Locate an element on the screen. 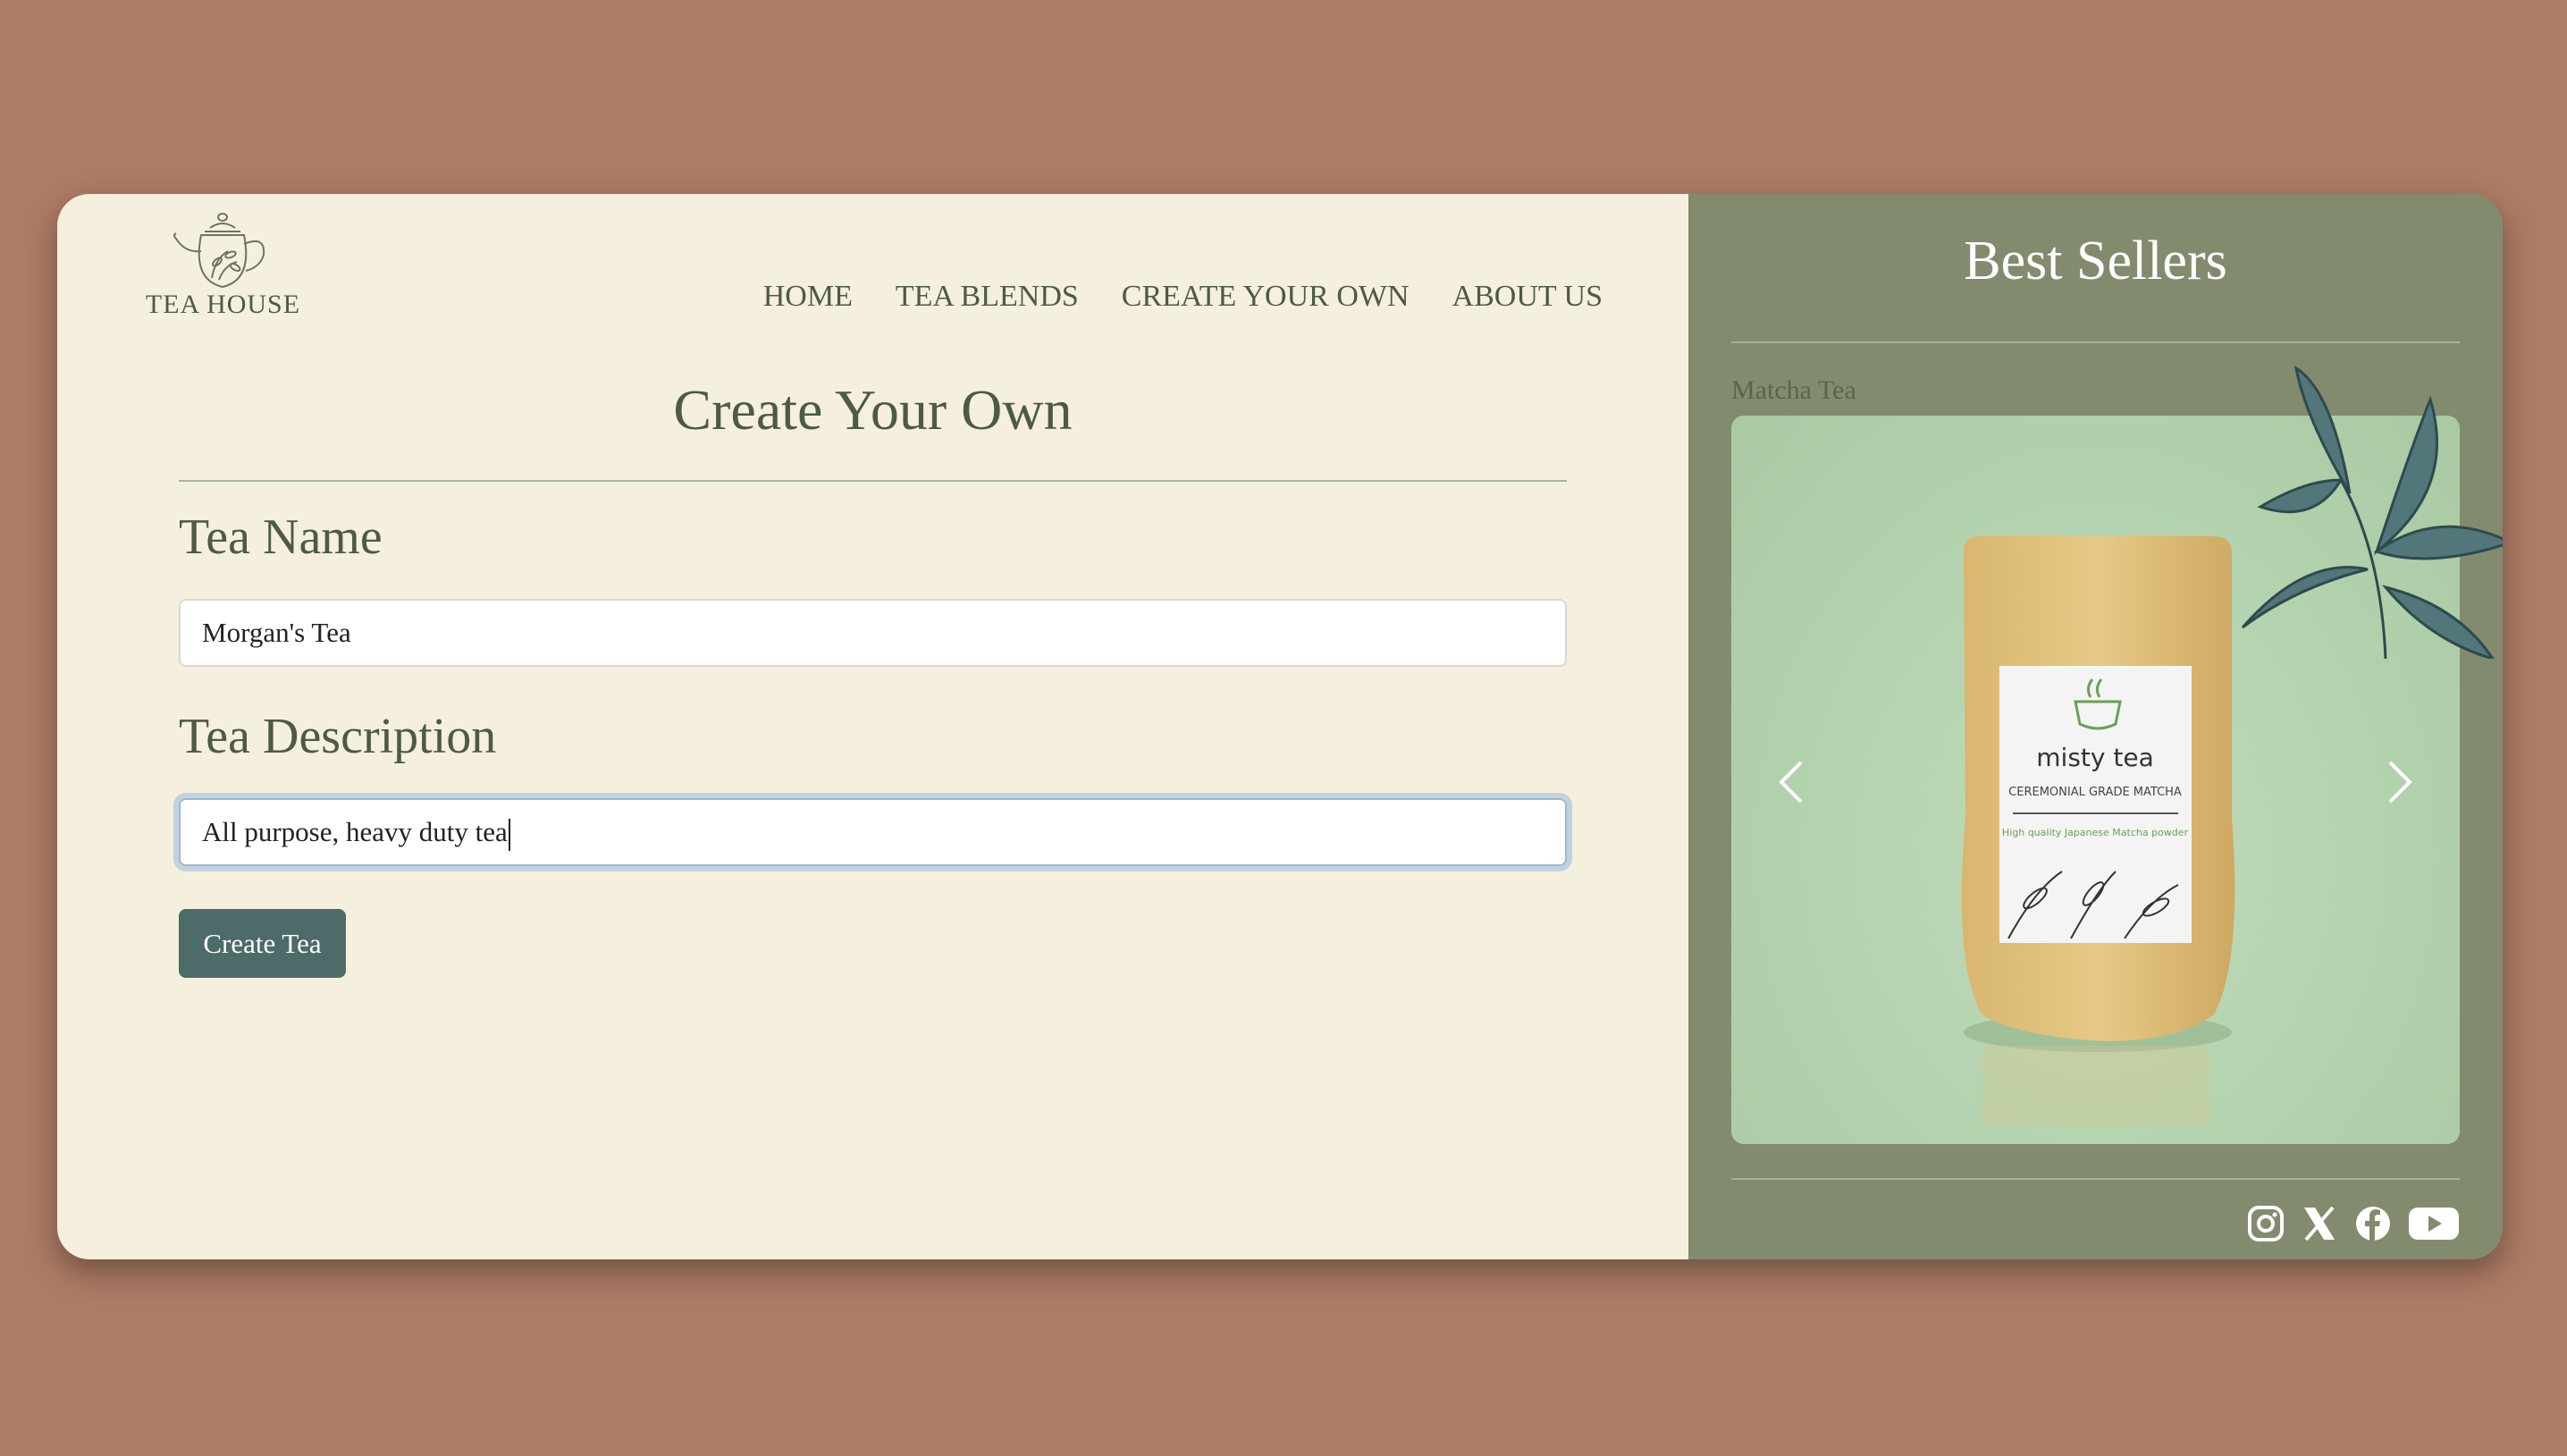  svg-text: misty tea is located at coordinates (2094, 758).